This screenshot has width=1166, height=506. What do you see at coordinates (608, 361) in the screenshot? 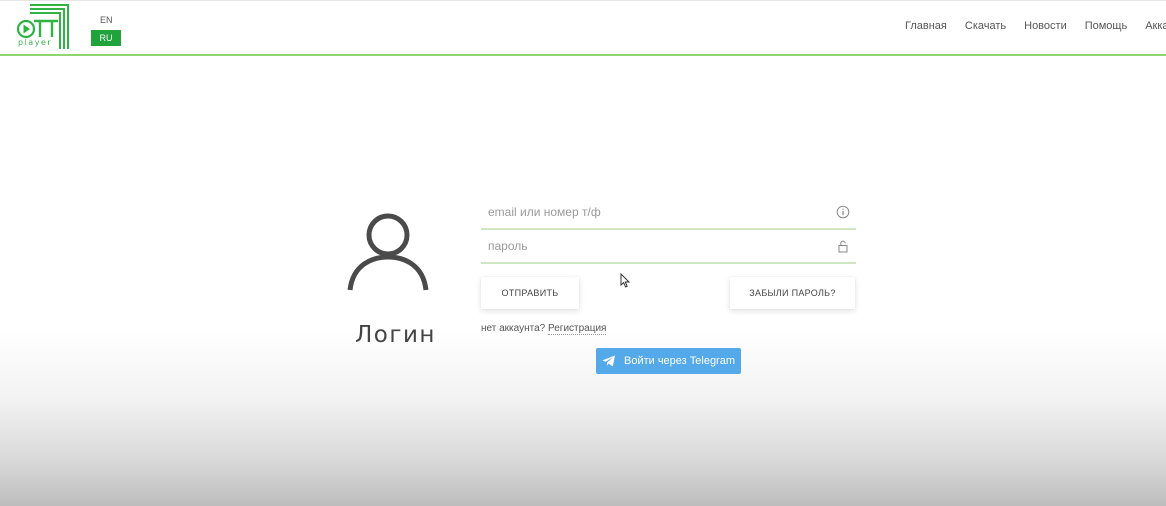
I see `telegram-icon` at bounding box center [608, 361].